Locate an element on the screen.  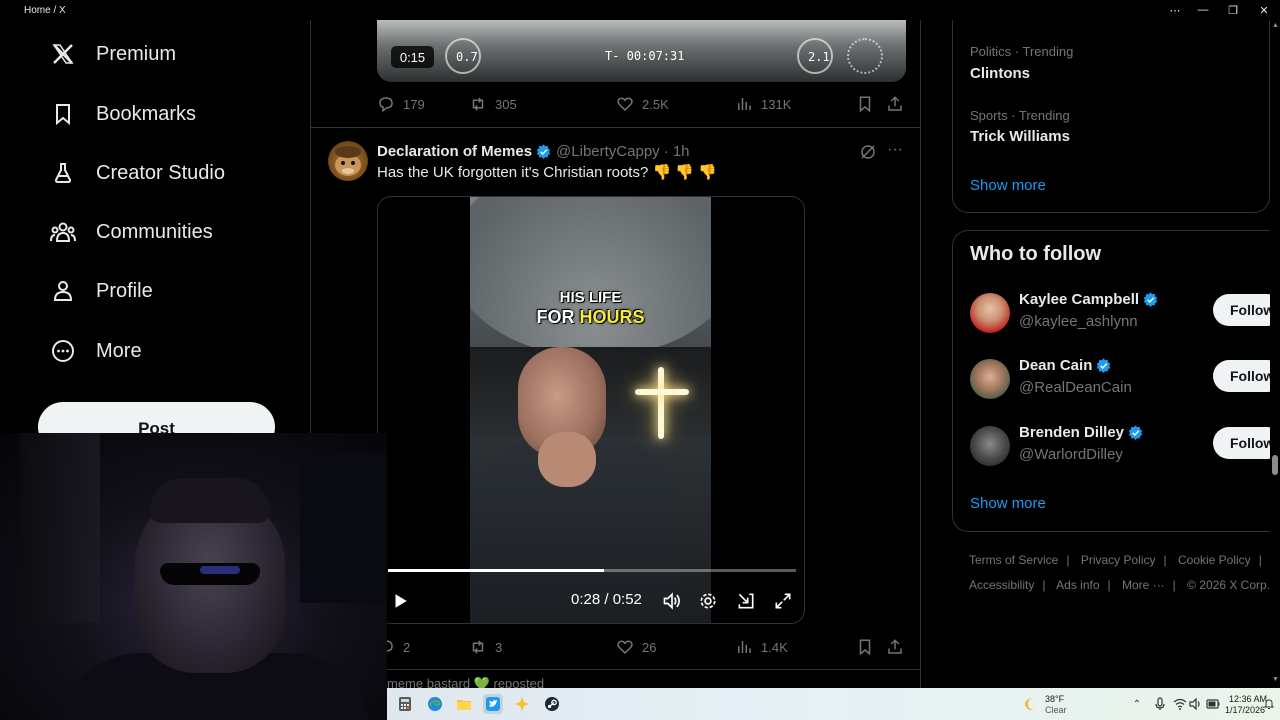
video-frame: HIS LIFE FOR HOURS is located at coordinates (590, 410).